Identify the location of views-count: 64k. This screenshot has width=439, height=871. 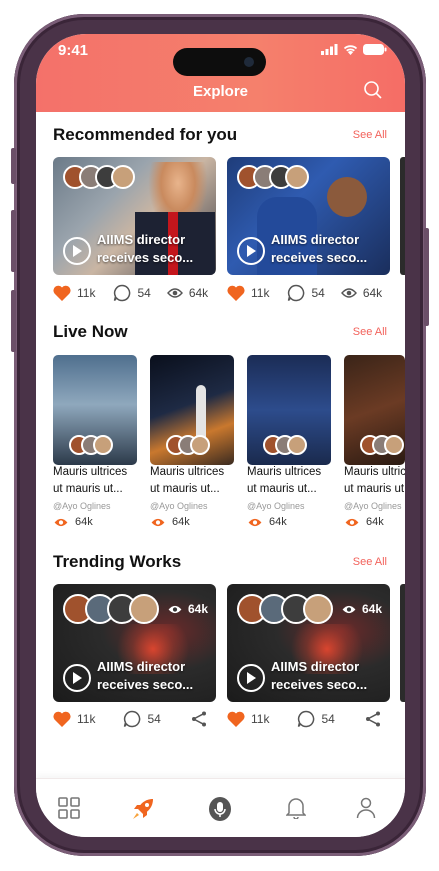
(198, 293).